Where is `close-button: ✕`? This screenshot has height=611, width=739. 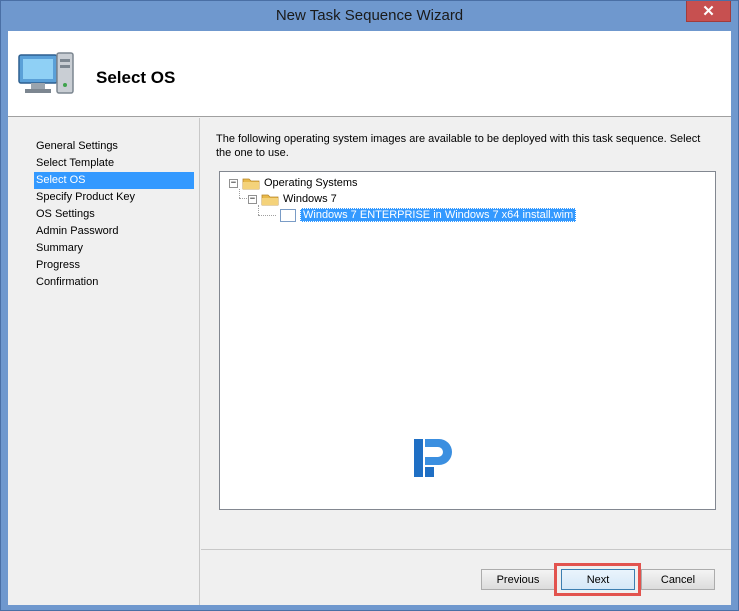
close-button: ✕ is located at coordinates (708, 11).